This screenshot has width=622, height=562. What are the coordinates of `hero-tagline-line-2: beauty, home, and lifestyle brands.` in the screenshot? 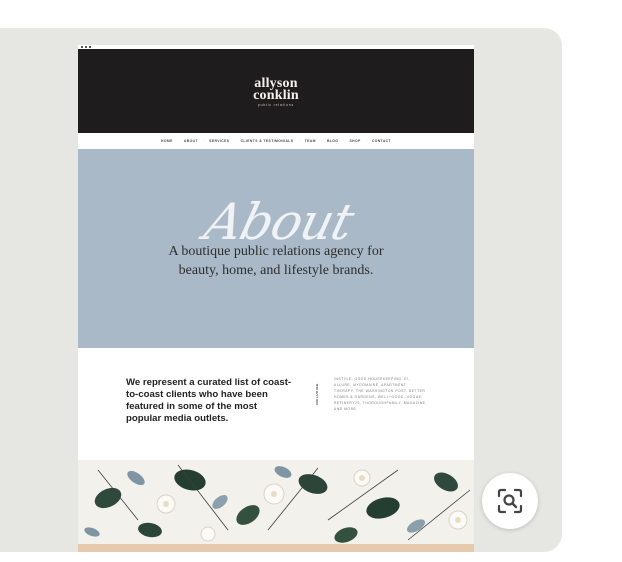 It's located at (276, 270).